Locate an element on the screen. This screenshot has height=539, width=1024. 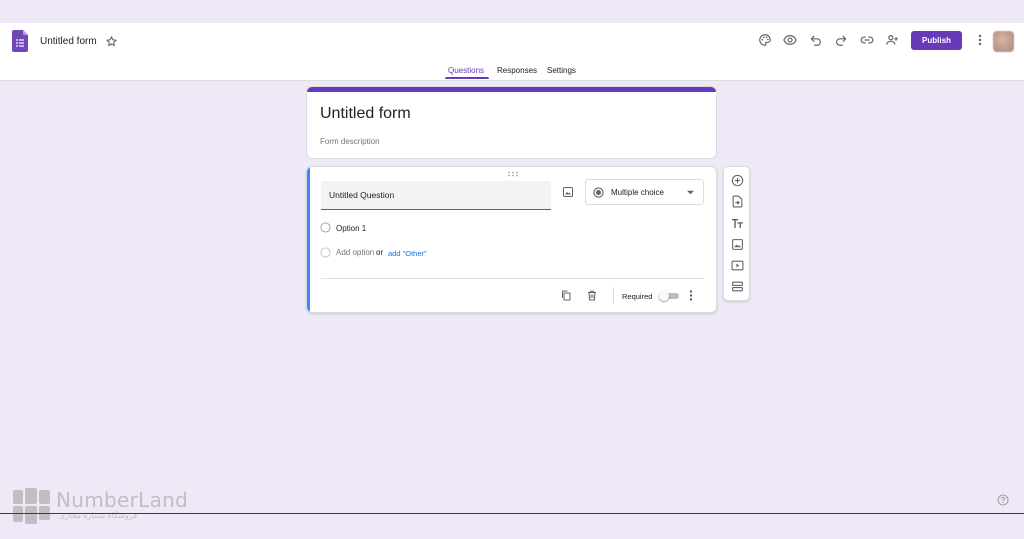
option-radio-icon is located at coordinates (325, 227).